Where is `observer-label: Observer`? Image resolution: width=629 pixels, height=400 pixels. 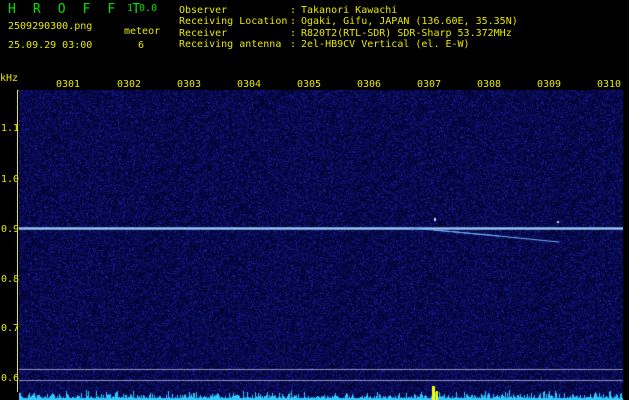
observer-label: Observer is located at coordinates (203, 10).